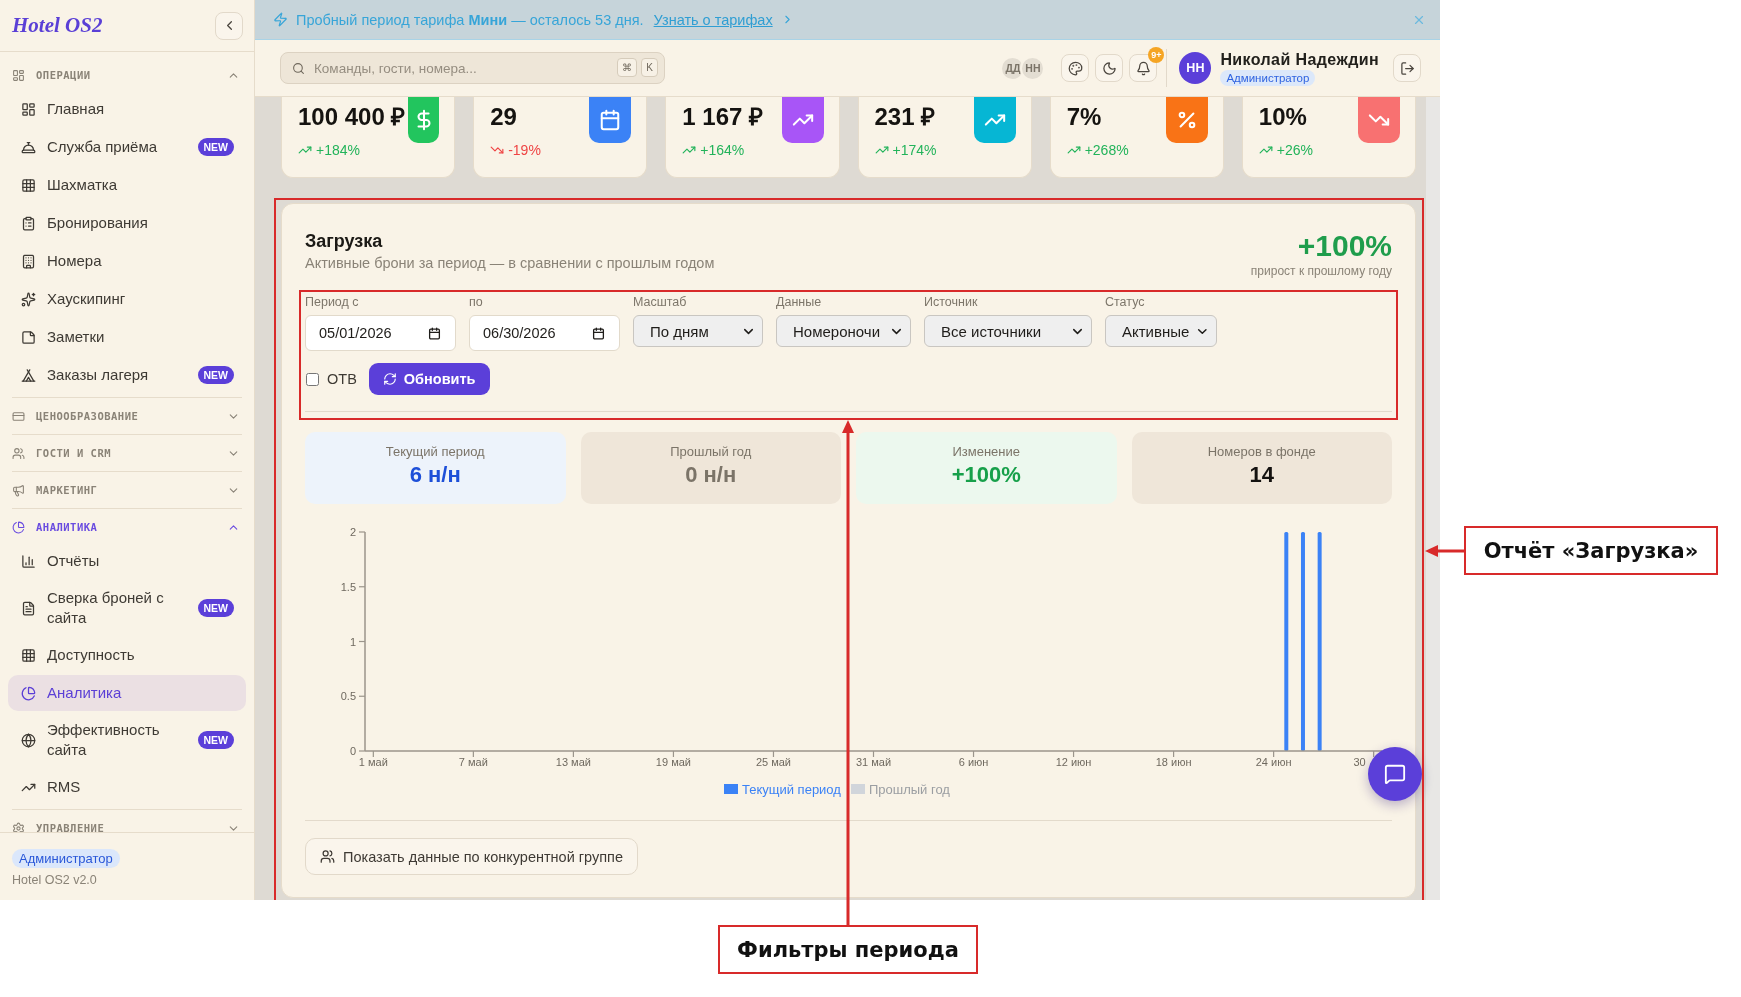 Image resolution: width=1741 pixels, height=997 pixels. Describe the element at coordinates (799, 302) in the screenshot. I see `filter-label: Данные` at that location.